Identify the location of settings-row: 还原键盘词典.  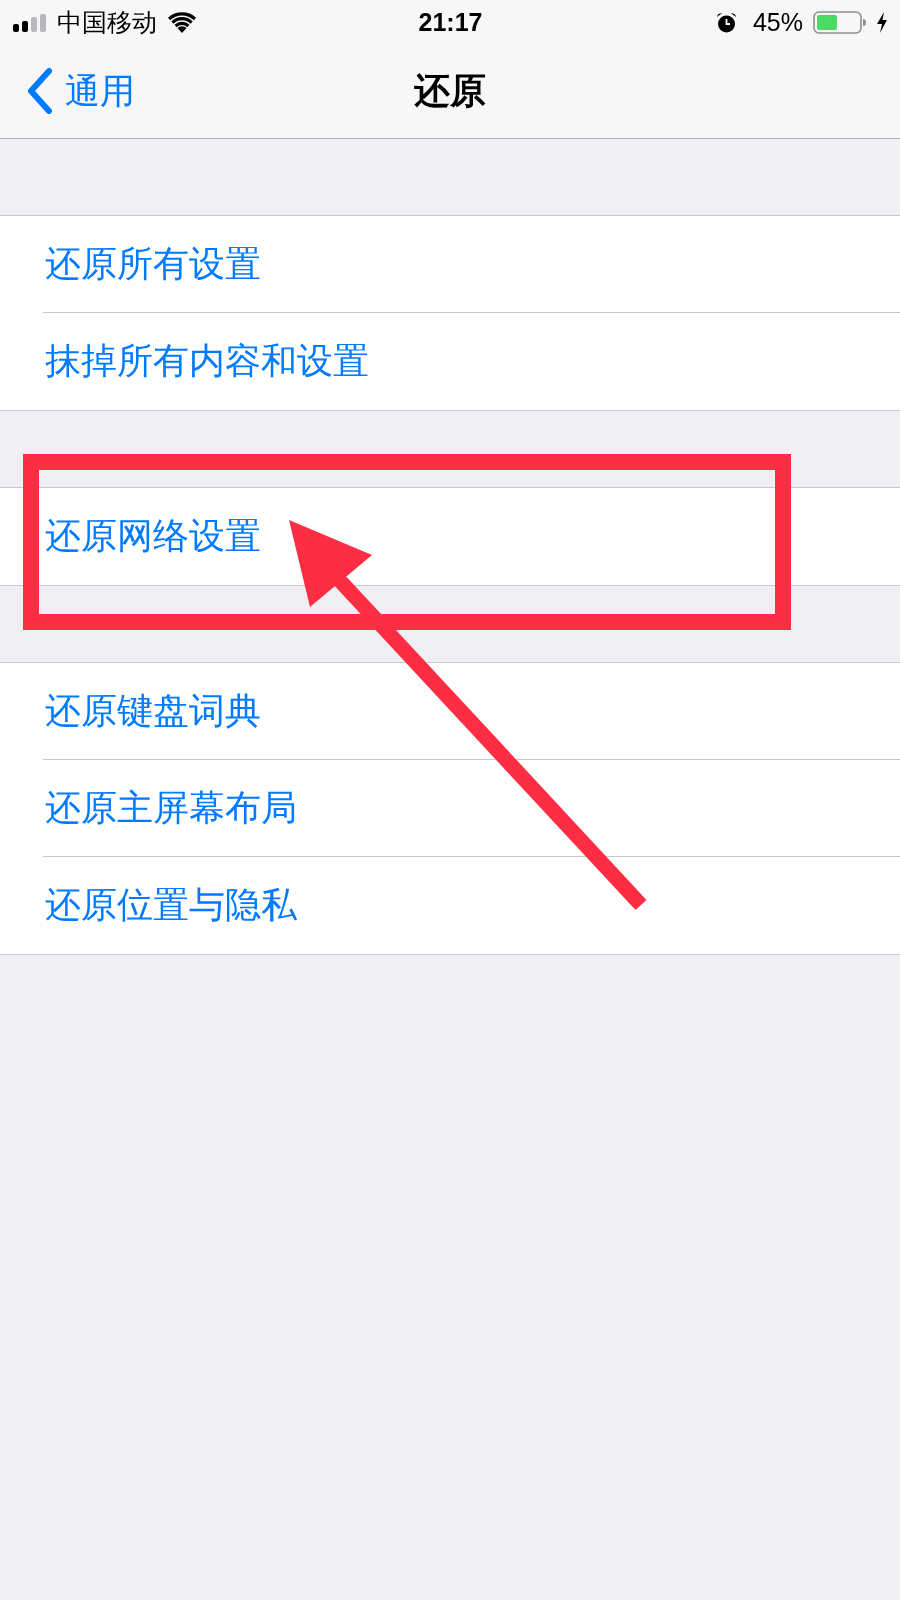
(450, 711).